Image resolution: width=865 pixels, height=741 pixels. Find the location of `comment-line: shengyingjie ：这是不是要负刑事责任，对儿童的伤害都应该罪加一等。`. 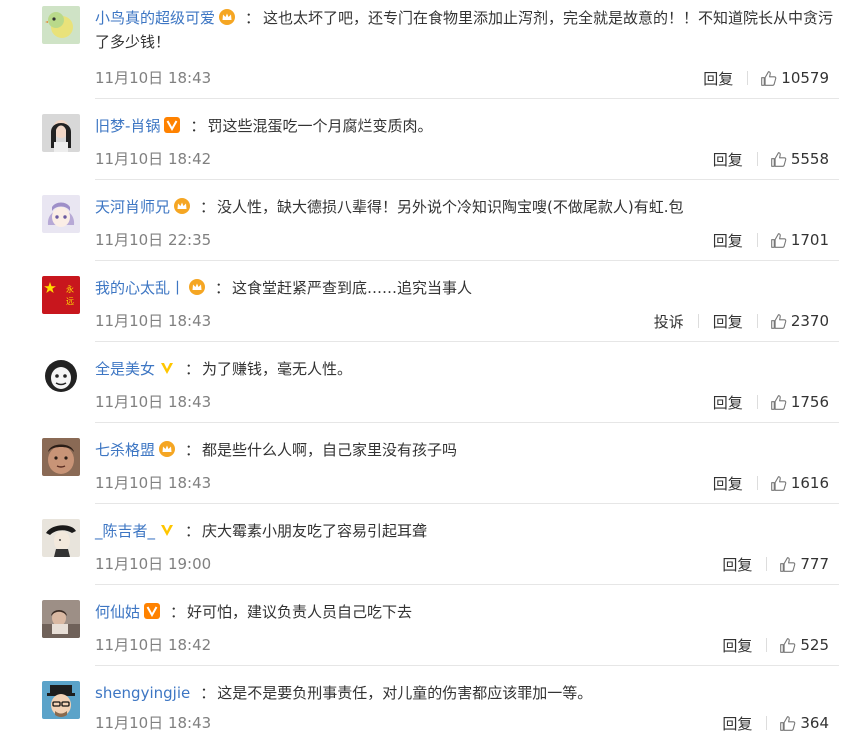

comment-line: shengyingjie ：这是不是要负刑事责任，对儿童的伤害都应该罪加一等。 is located at coordinates (467, 693).